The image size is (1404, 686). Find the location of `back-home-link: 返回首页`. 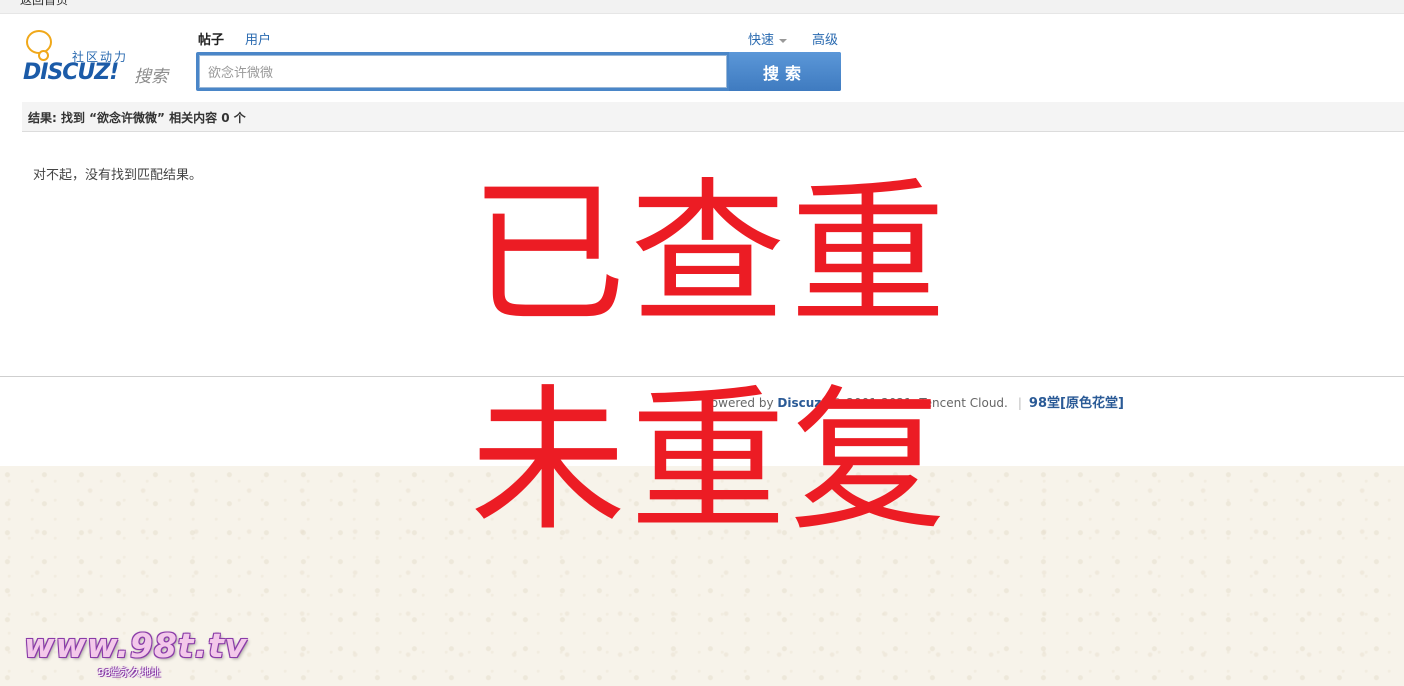

back-home-link: 返回首页 is located at coordinates (44, 4).